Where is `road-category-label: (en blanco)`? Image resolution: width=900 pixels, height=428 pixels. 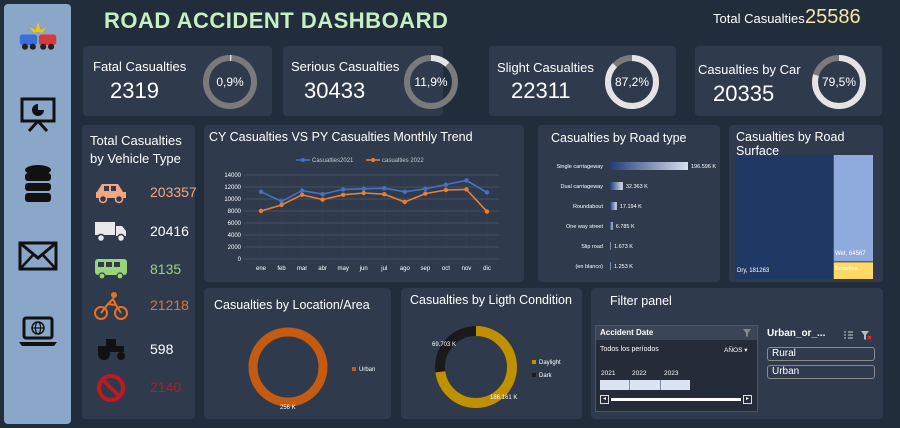 road-category-label: (en blanco) is located at coordinates (589, 267).